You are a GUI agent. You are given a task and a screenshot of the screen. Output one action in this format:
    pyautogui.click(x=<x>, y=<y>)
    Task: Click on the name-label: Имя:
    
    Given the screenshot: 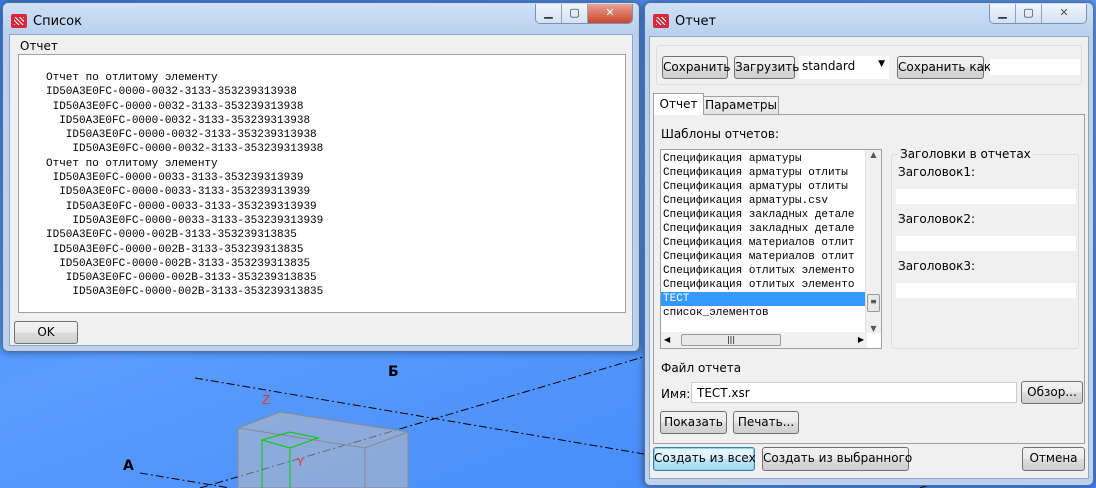 What is the action you would take?
    pyautogui.click(x=676, y=394)
    